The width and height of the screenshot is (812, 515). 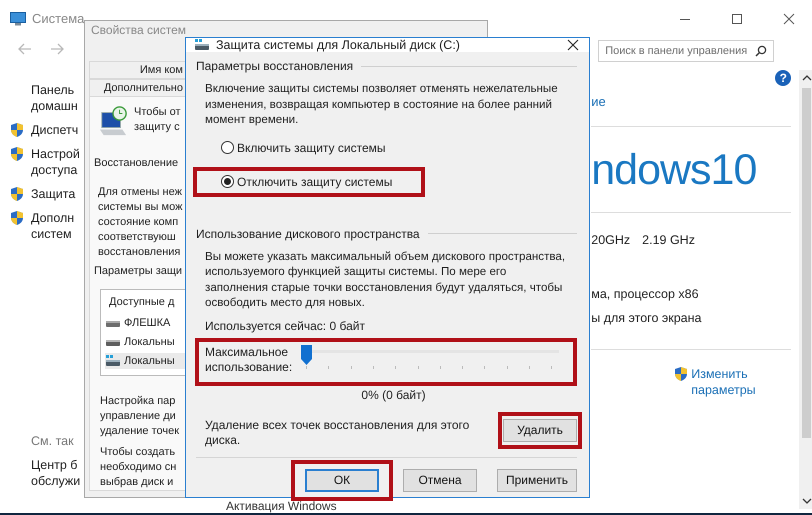 I want to click on window-title: Свойства систем, so click(x=138, y=30).